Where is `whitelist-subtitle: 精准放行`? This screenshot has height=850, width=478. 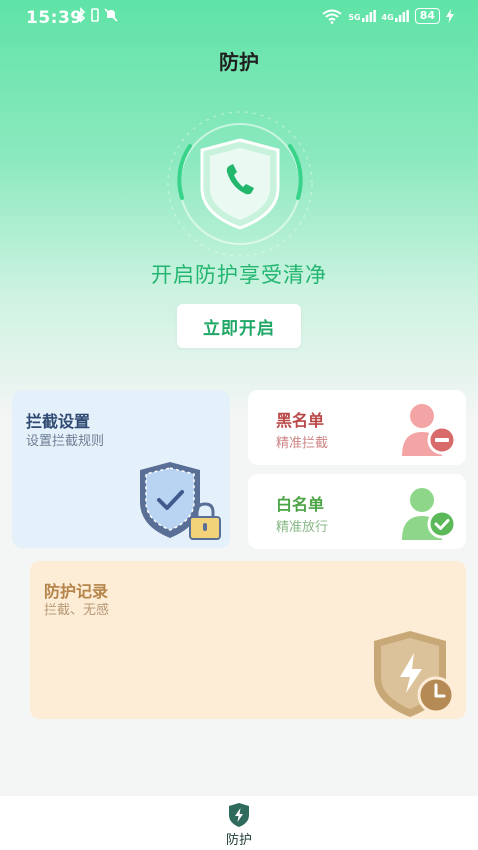
whitelist-subtitle: 精准放行 is located at coordinates (302, 527).